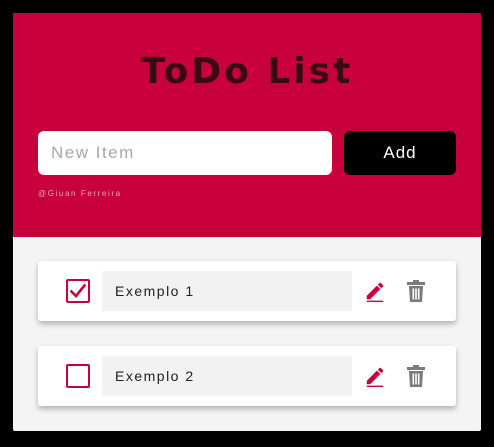 The width and height of the screenshot is (494, 447). I want to click on todo-item: Exemplo 1, so click(247, 291).